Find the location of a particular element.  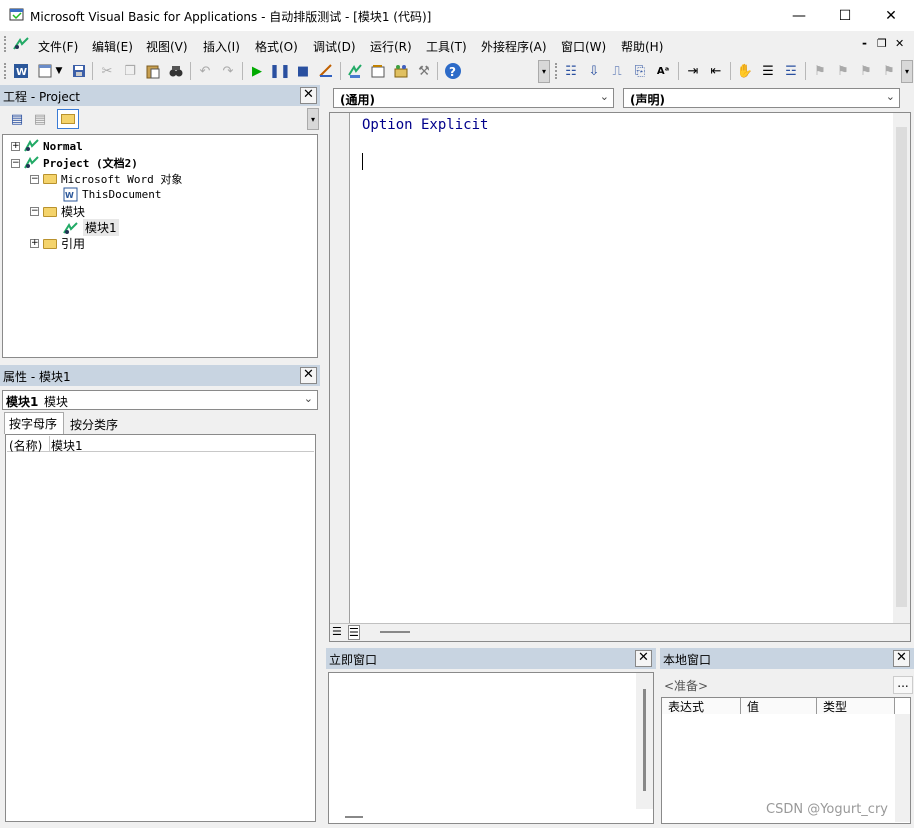

paste-icon is located at coordinates (153, 71).